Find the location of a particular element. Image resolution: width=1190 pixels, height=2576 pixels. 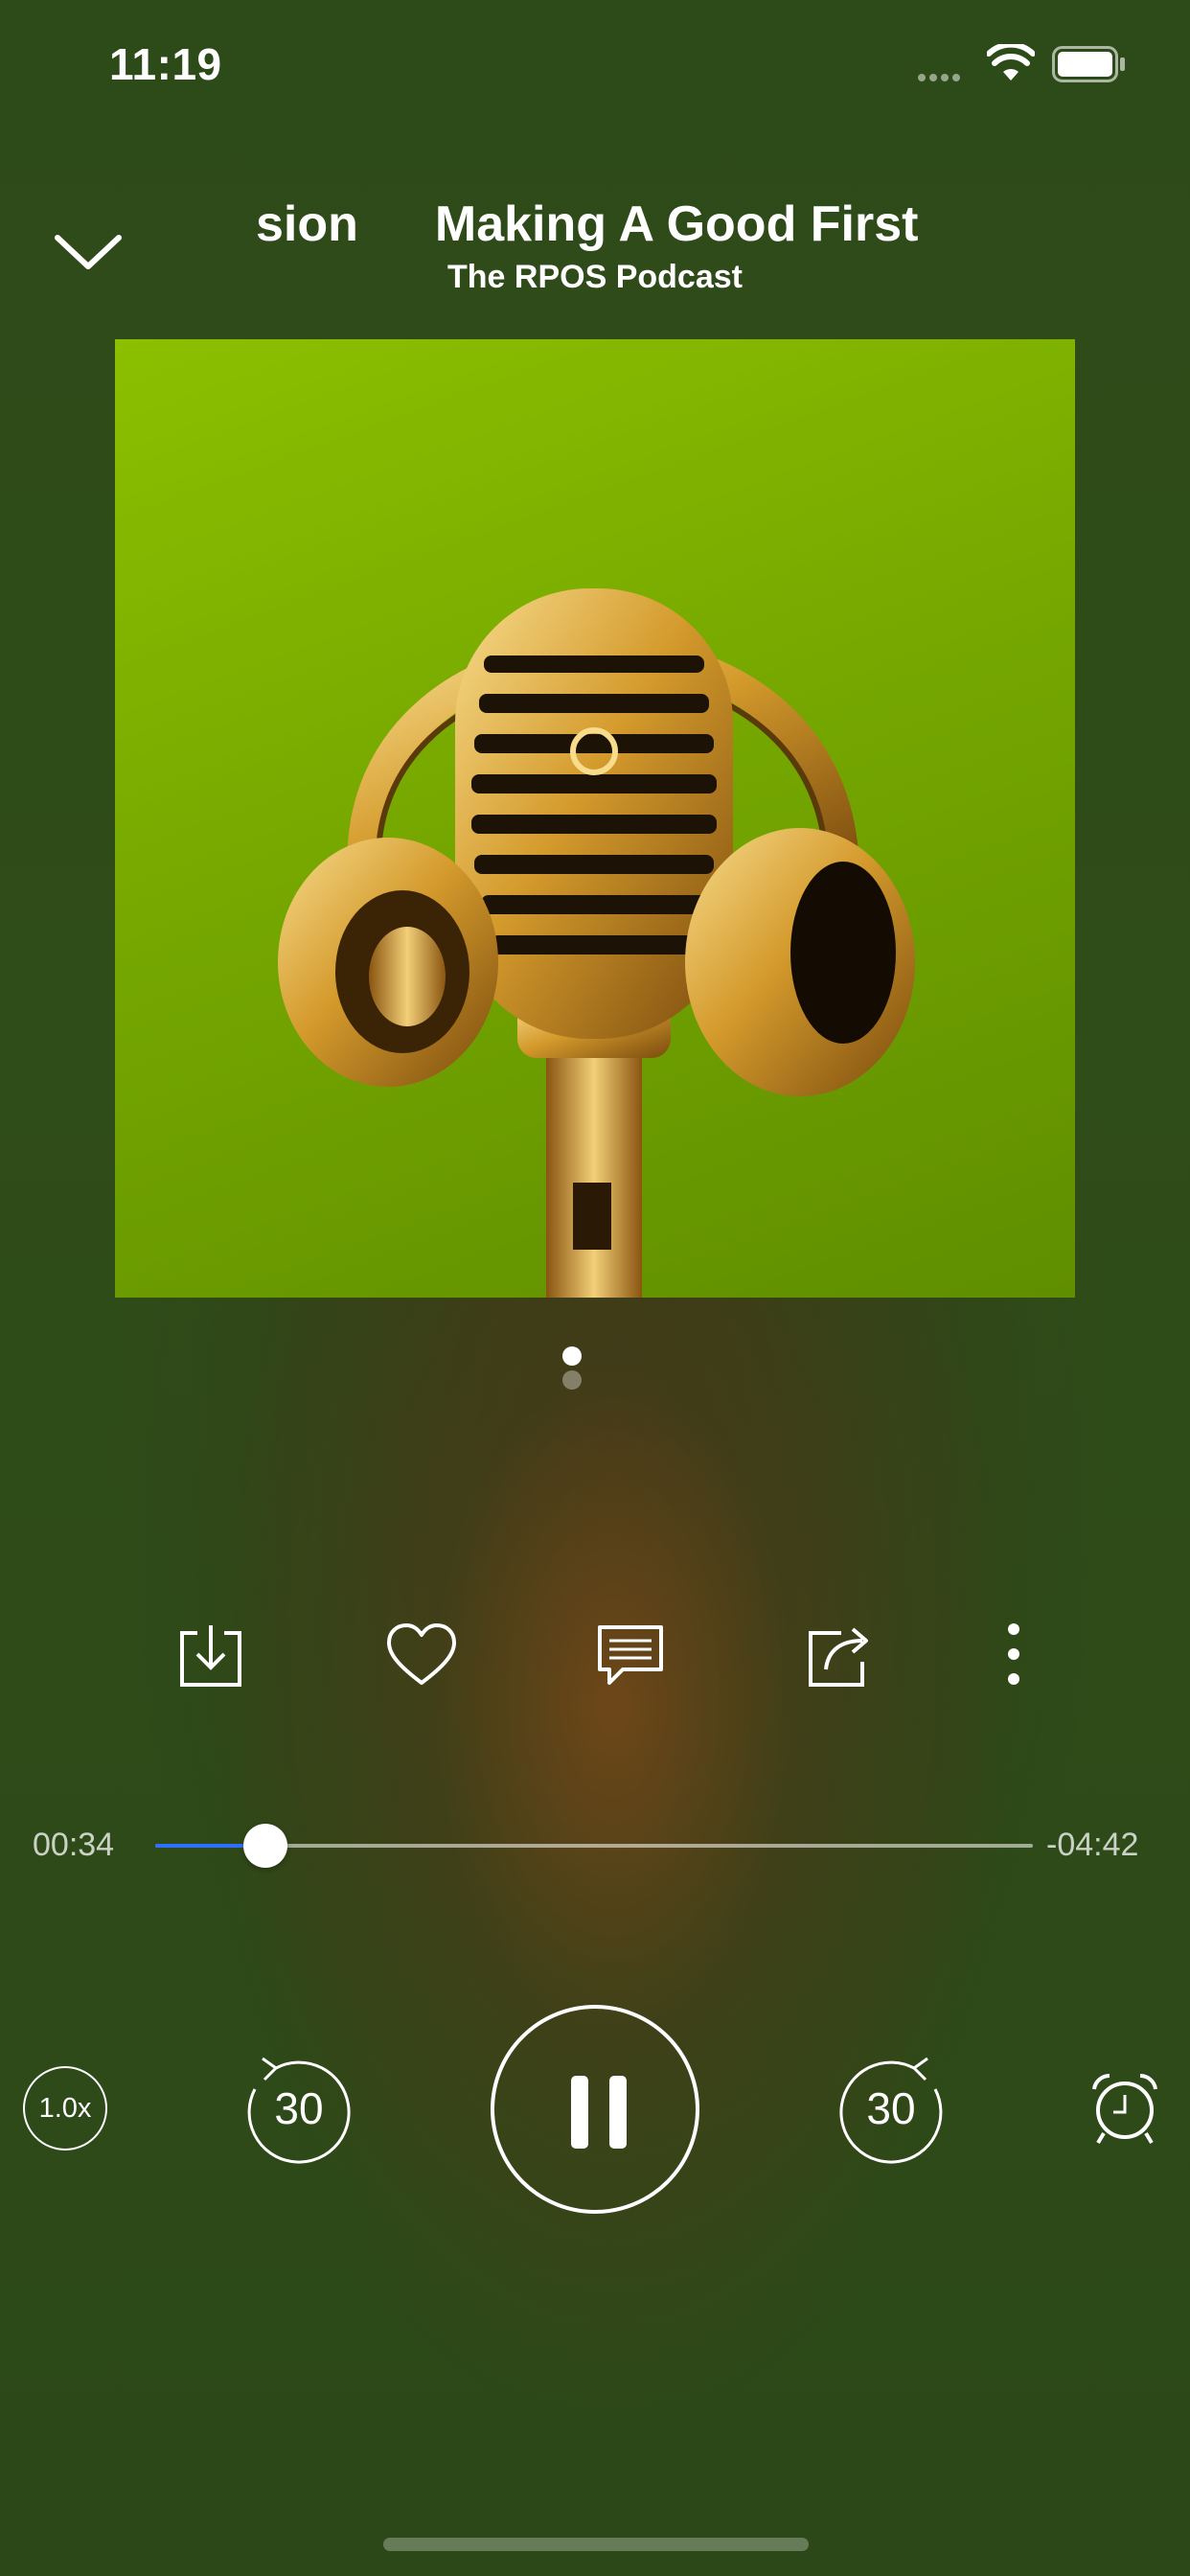

more-options-button is located at coordinates (1014, 1656).